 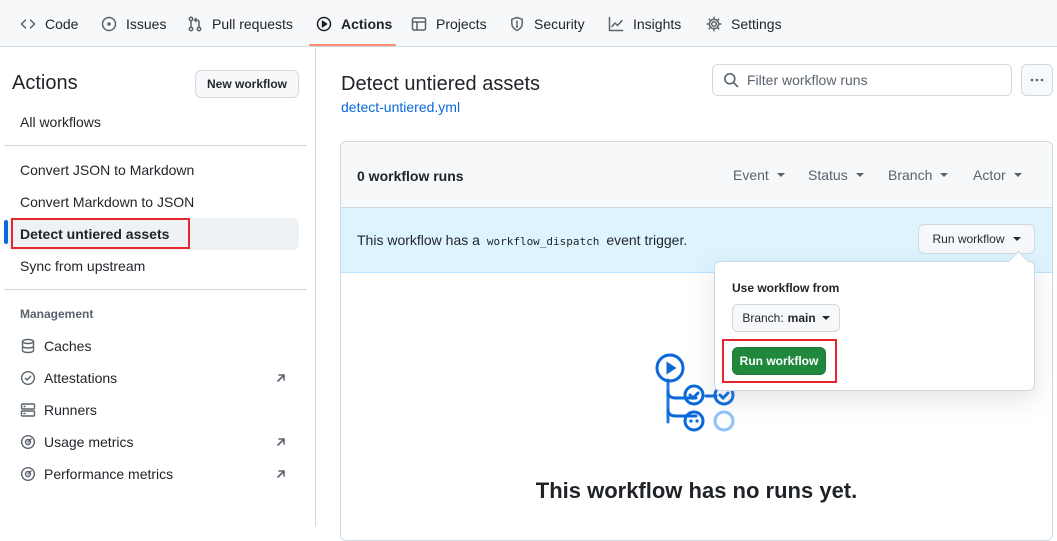 I want to click on branch-select-button: Branch: main, so click(x=786, y=318).